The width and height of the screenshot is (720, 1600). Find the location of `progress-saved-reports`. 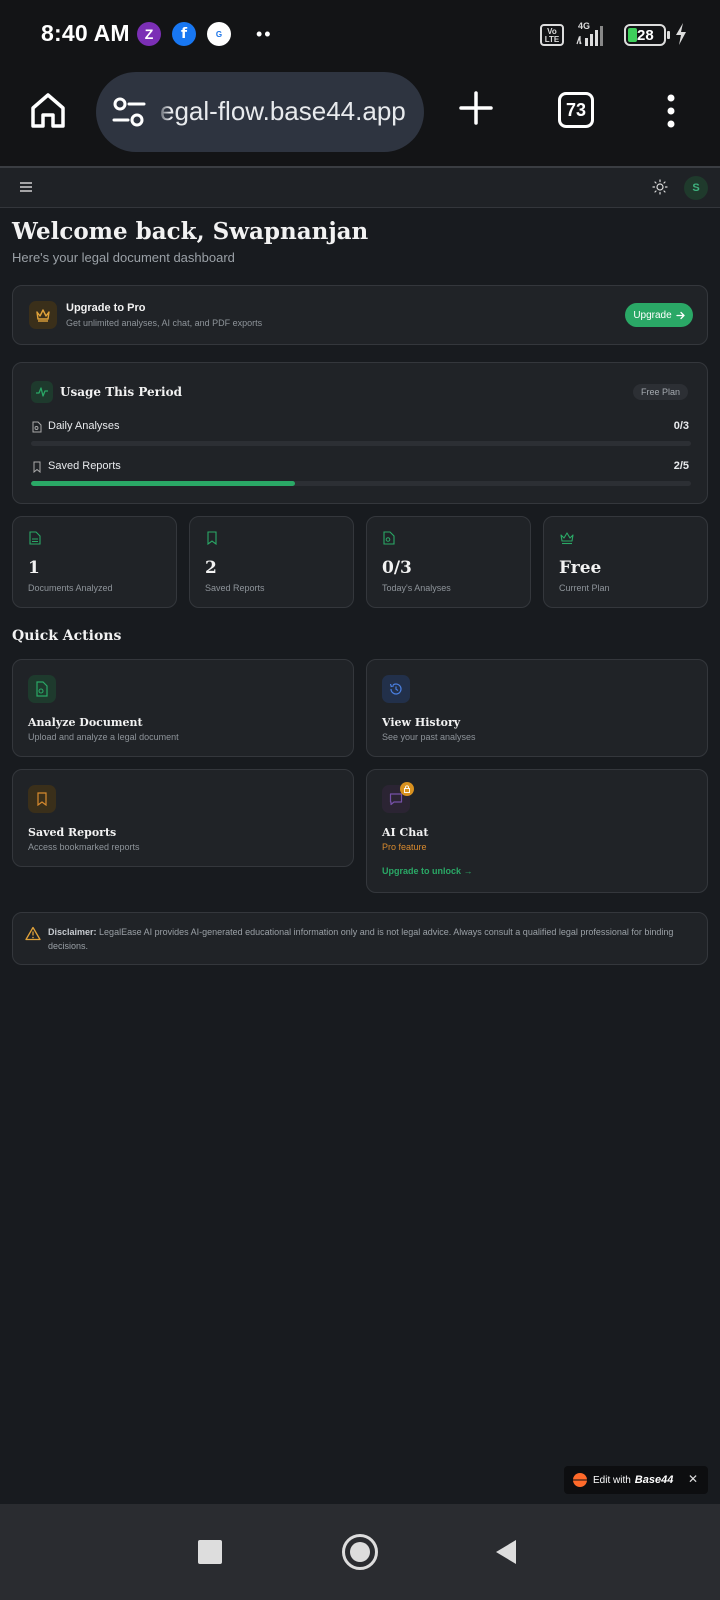

progress-saved-reports is located at coordinates (361, 483).